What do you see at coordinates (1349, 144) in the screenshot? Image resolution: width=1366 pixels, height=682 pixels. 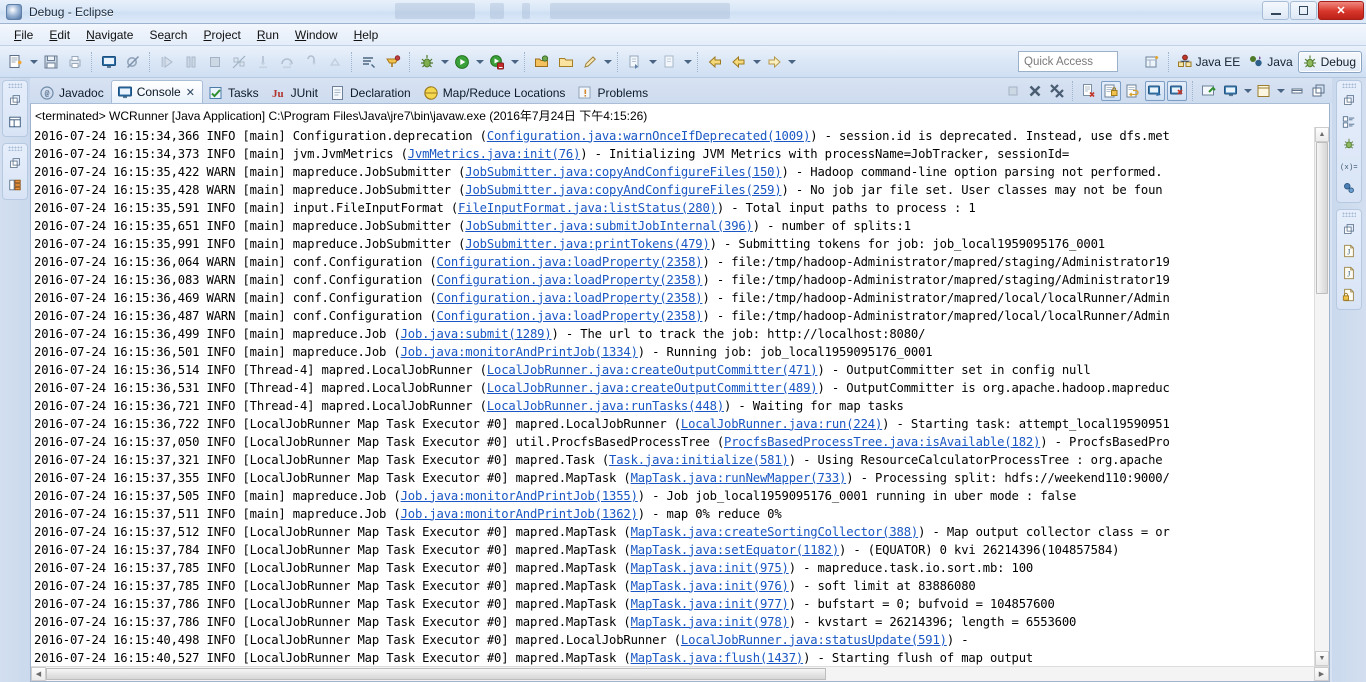 I see `breakpoints-view-icon` at bounding box center [1349, 144].